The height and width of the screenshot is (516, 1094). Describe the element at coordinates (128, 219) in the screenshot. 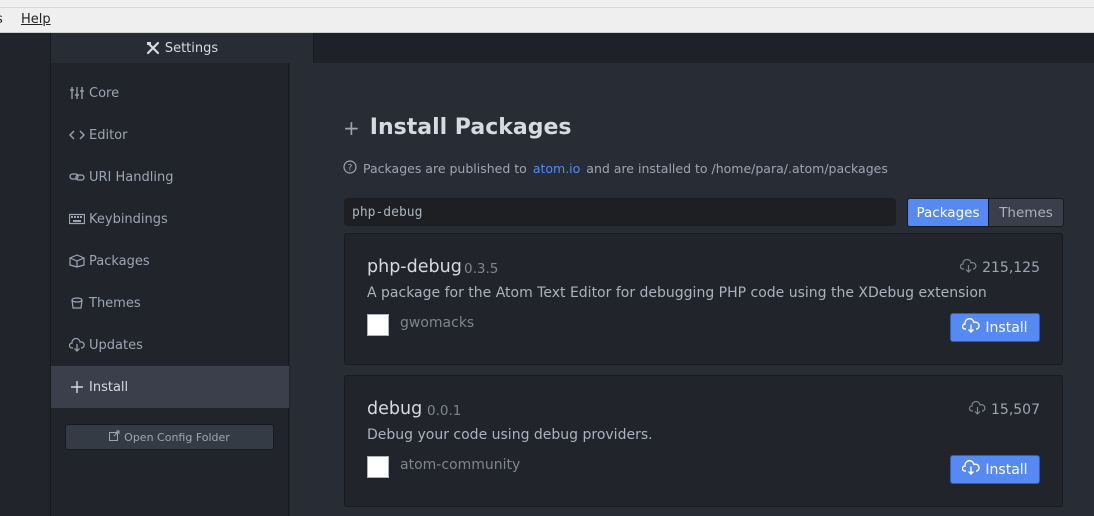

I see `sidebar-item-label: Keybindings` at that location.